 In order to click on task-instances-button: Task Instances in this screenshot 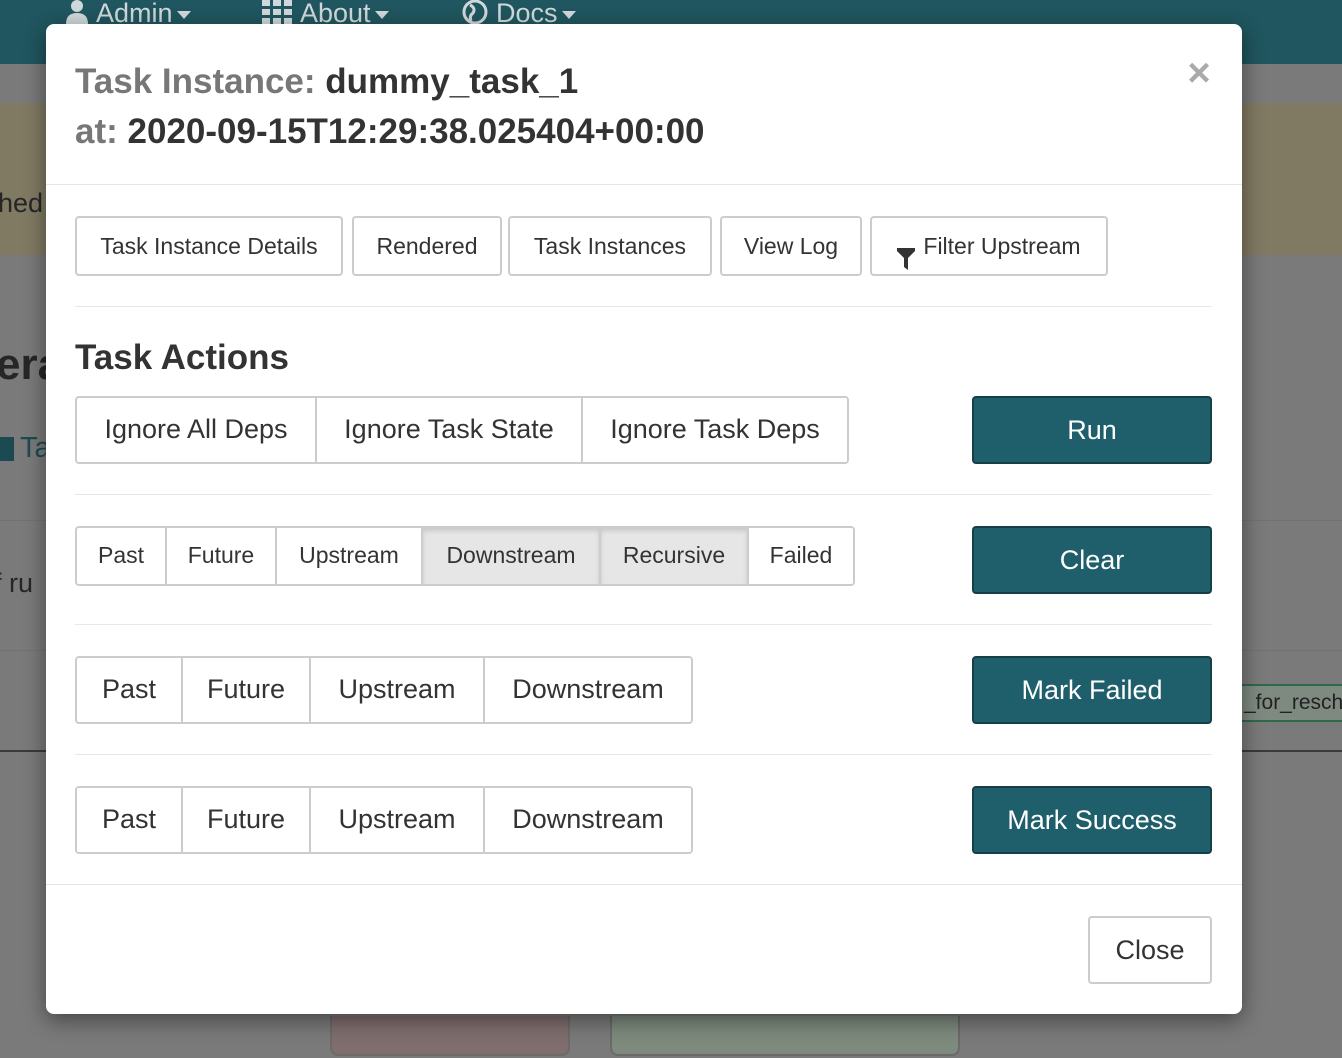, I will do `click(610, 246)`.